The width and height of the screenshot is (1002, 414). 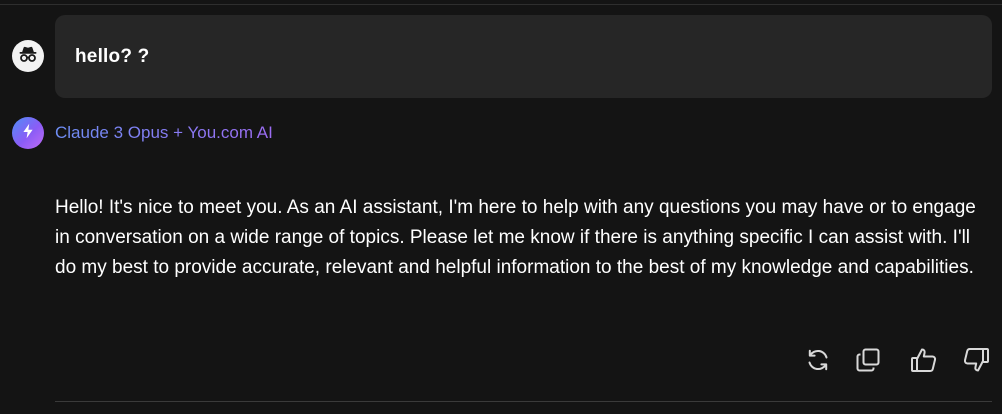 I want to click on refresh-icon, so click(x=818, y=360).